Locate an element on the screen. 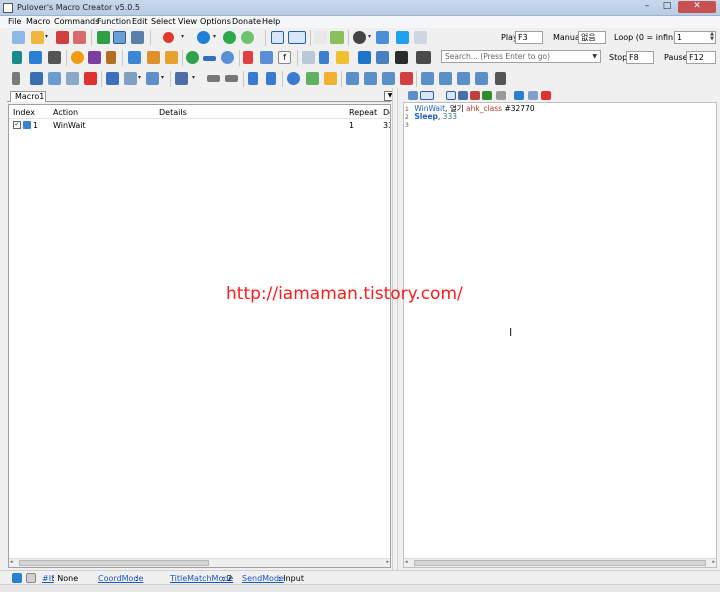  menu-function: Function is located at coordinates (114, 21).